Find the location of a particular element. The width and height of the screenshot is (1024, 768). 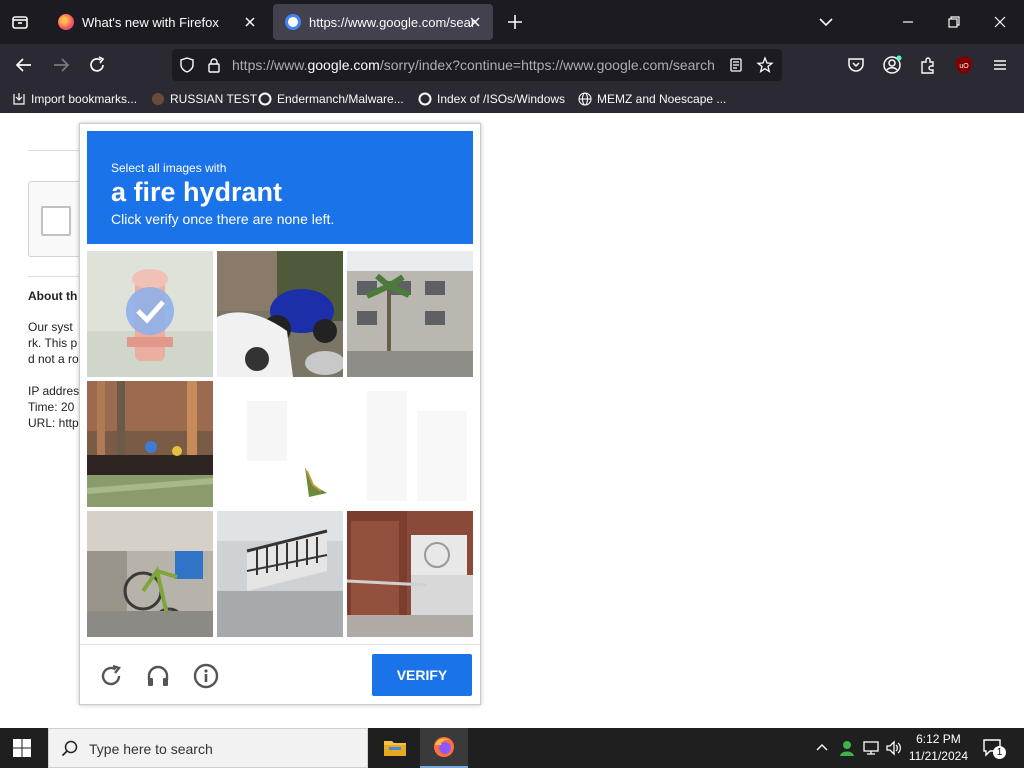

minimize-icon is located at coordinates (908, 22).